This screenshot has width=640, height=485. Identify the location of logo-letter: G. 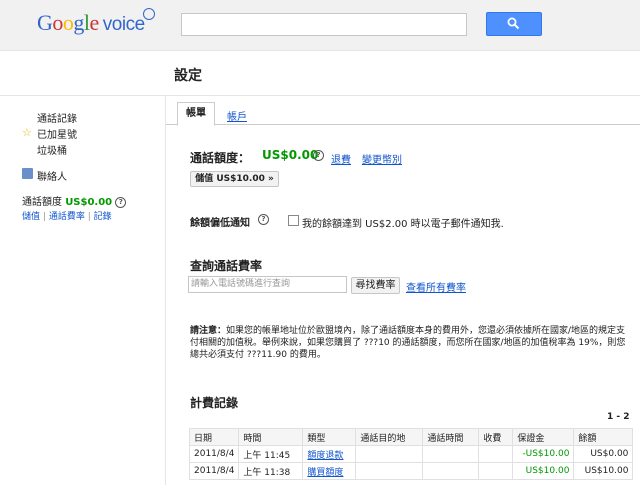
(45, 22).